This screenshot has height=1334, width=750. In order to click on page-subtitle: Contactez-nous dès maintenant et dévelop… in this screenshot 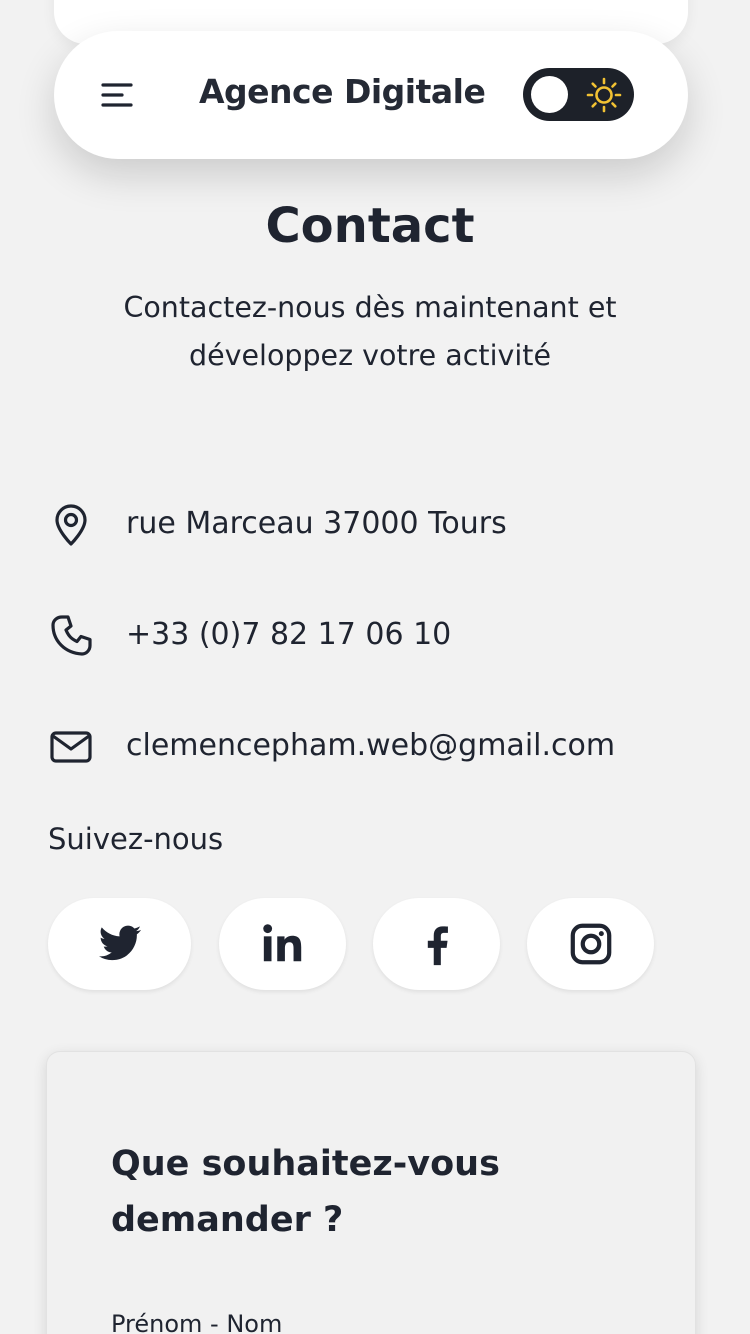, I will do `click(370, 331)`.